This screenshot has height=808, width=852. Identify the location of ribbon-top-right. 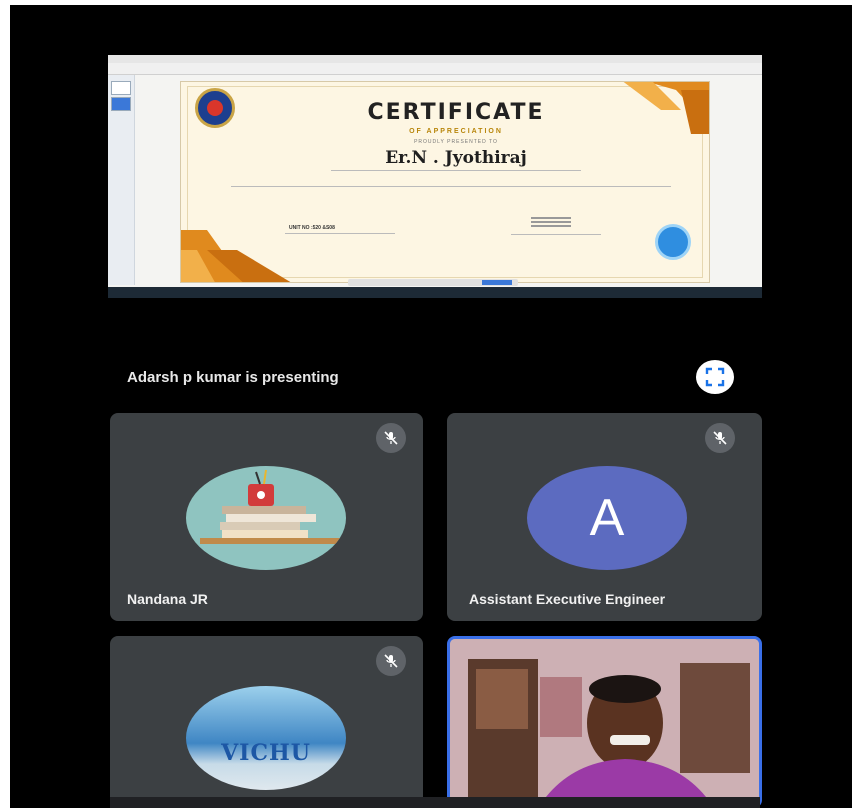
(666, 108).